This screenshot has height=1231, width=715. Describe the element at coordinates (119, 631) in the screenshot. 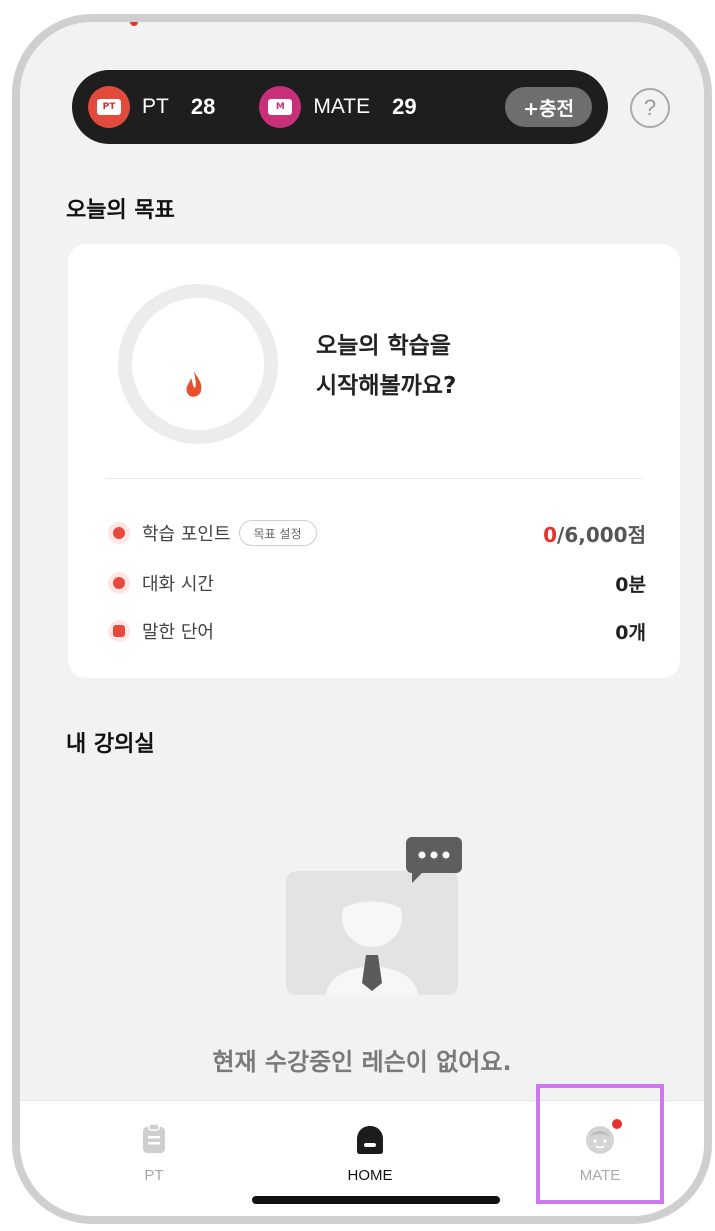

I see `chat-icon` at that location.